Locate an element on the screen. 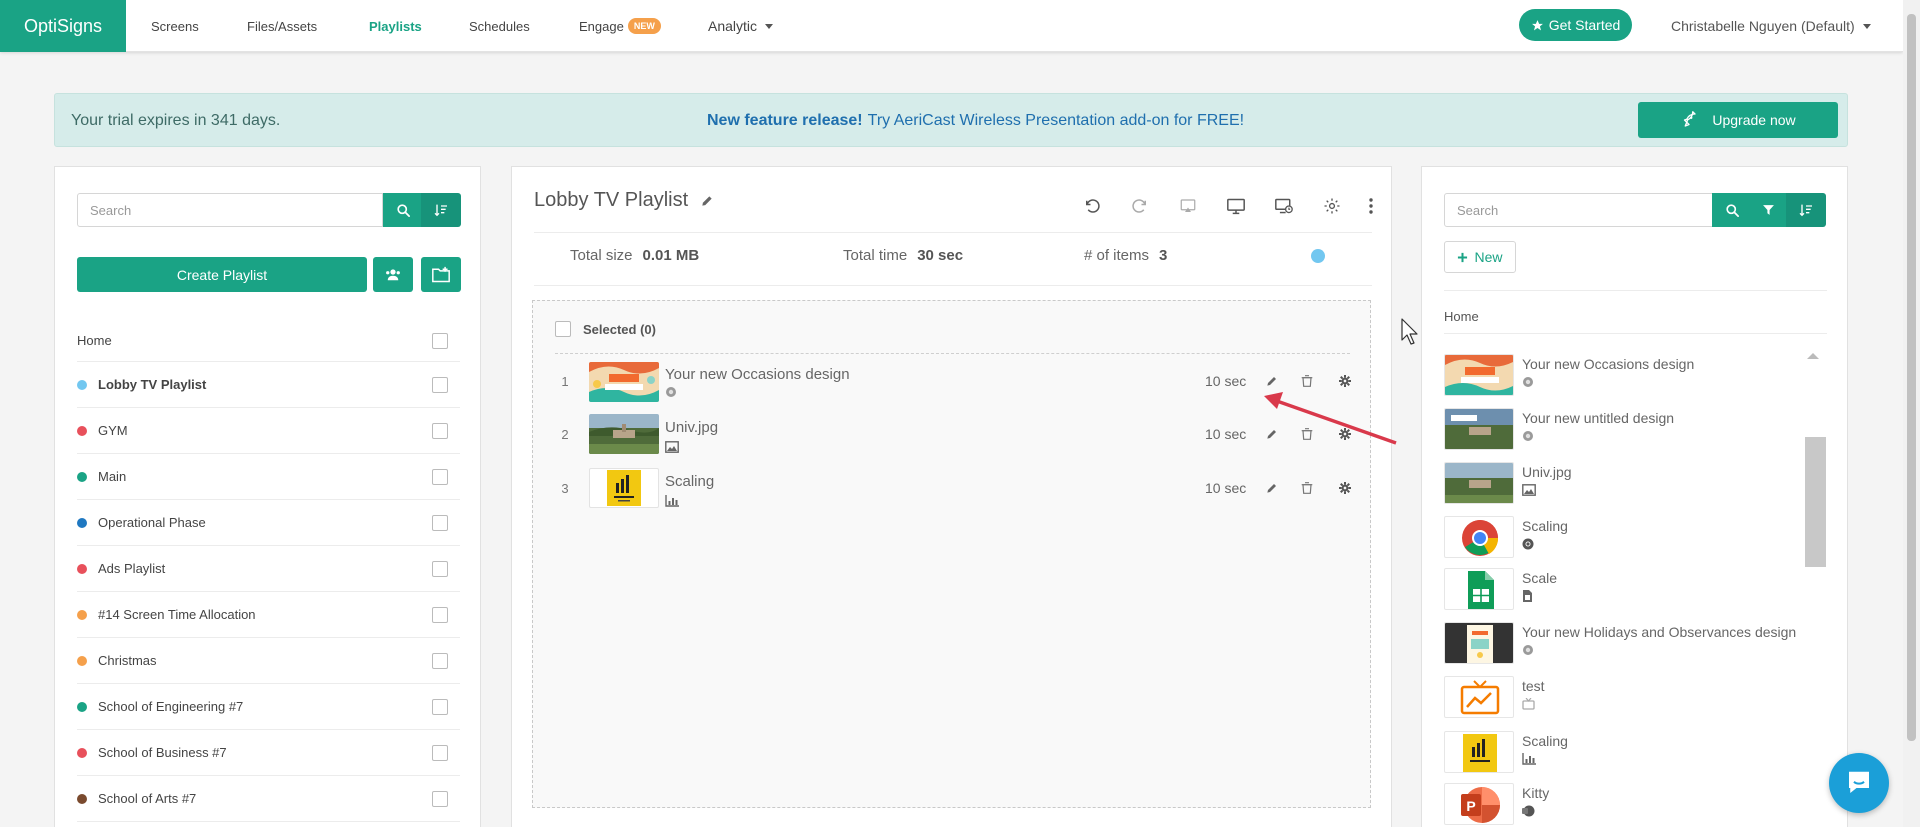 This screenshot has height=827, width=1920. breadcrumb-home: Home is located at coordinates (1461, 316).